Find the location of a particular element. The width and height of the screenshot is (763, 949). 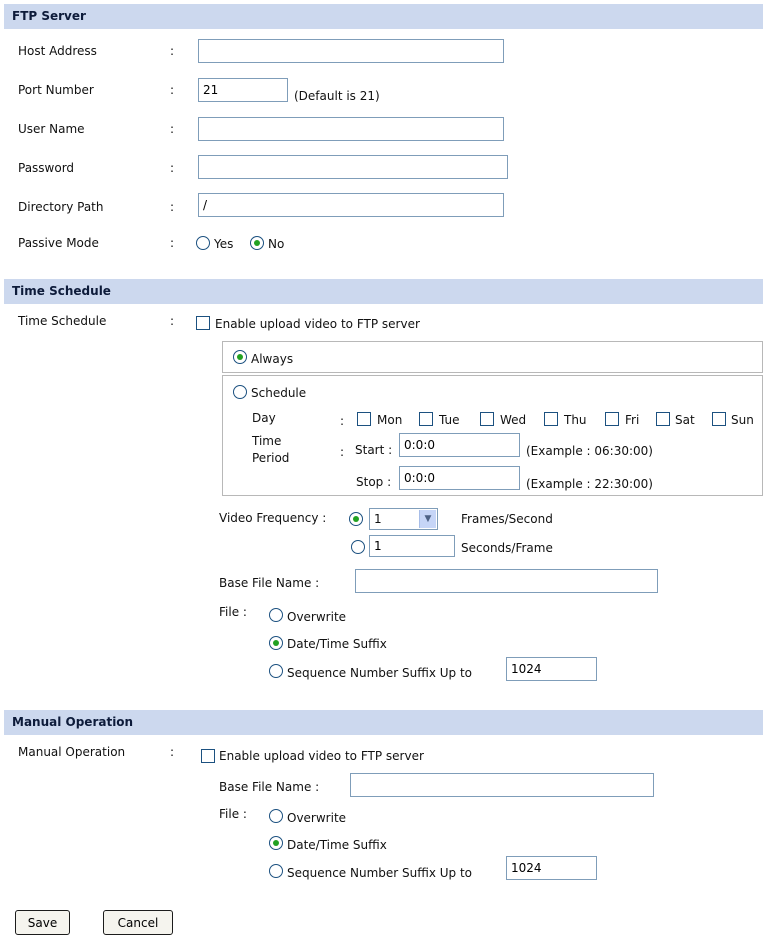

day-tue-checkbox is located at coordinates (426, 419).